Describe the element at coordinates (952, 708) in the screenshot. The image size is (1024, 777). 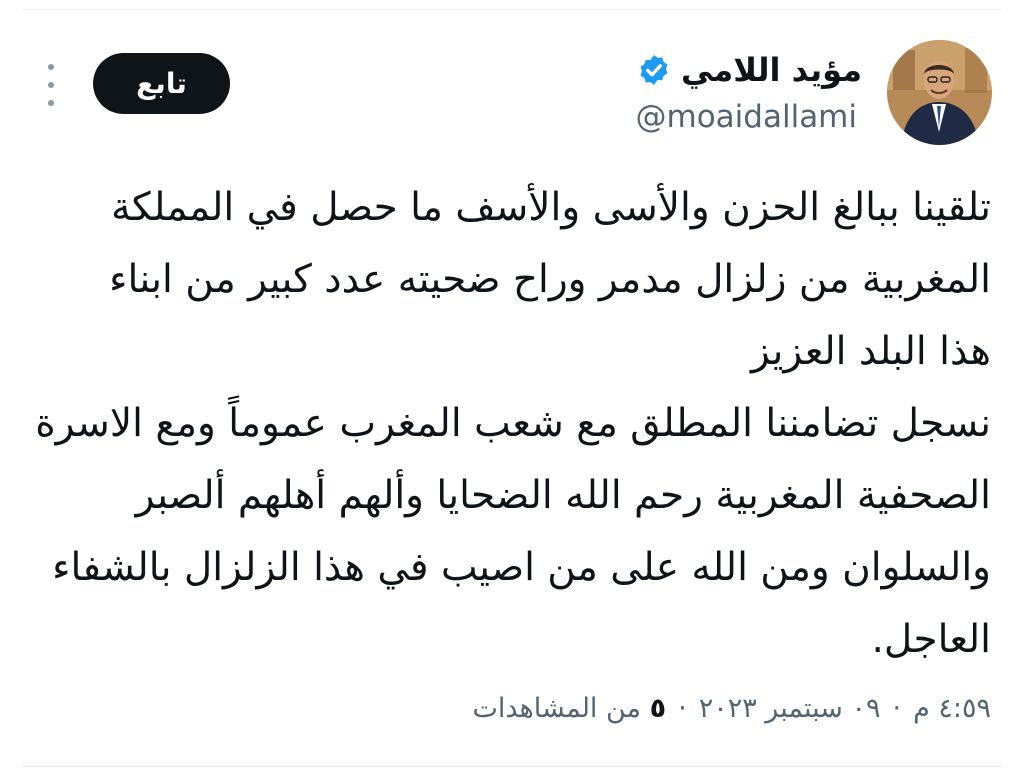
I see `tweet-time: ٤:٥٩ م` at that location.